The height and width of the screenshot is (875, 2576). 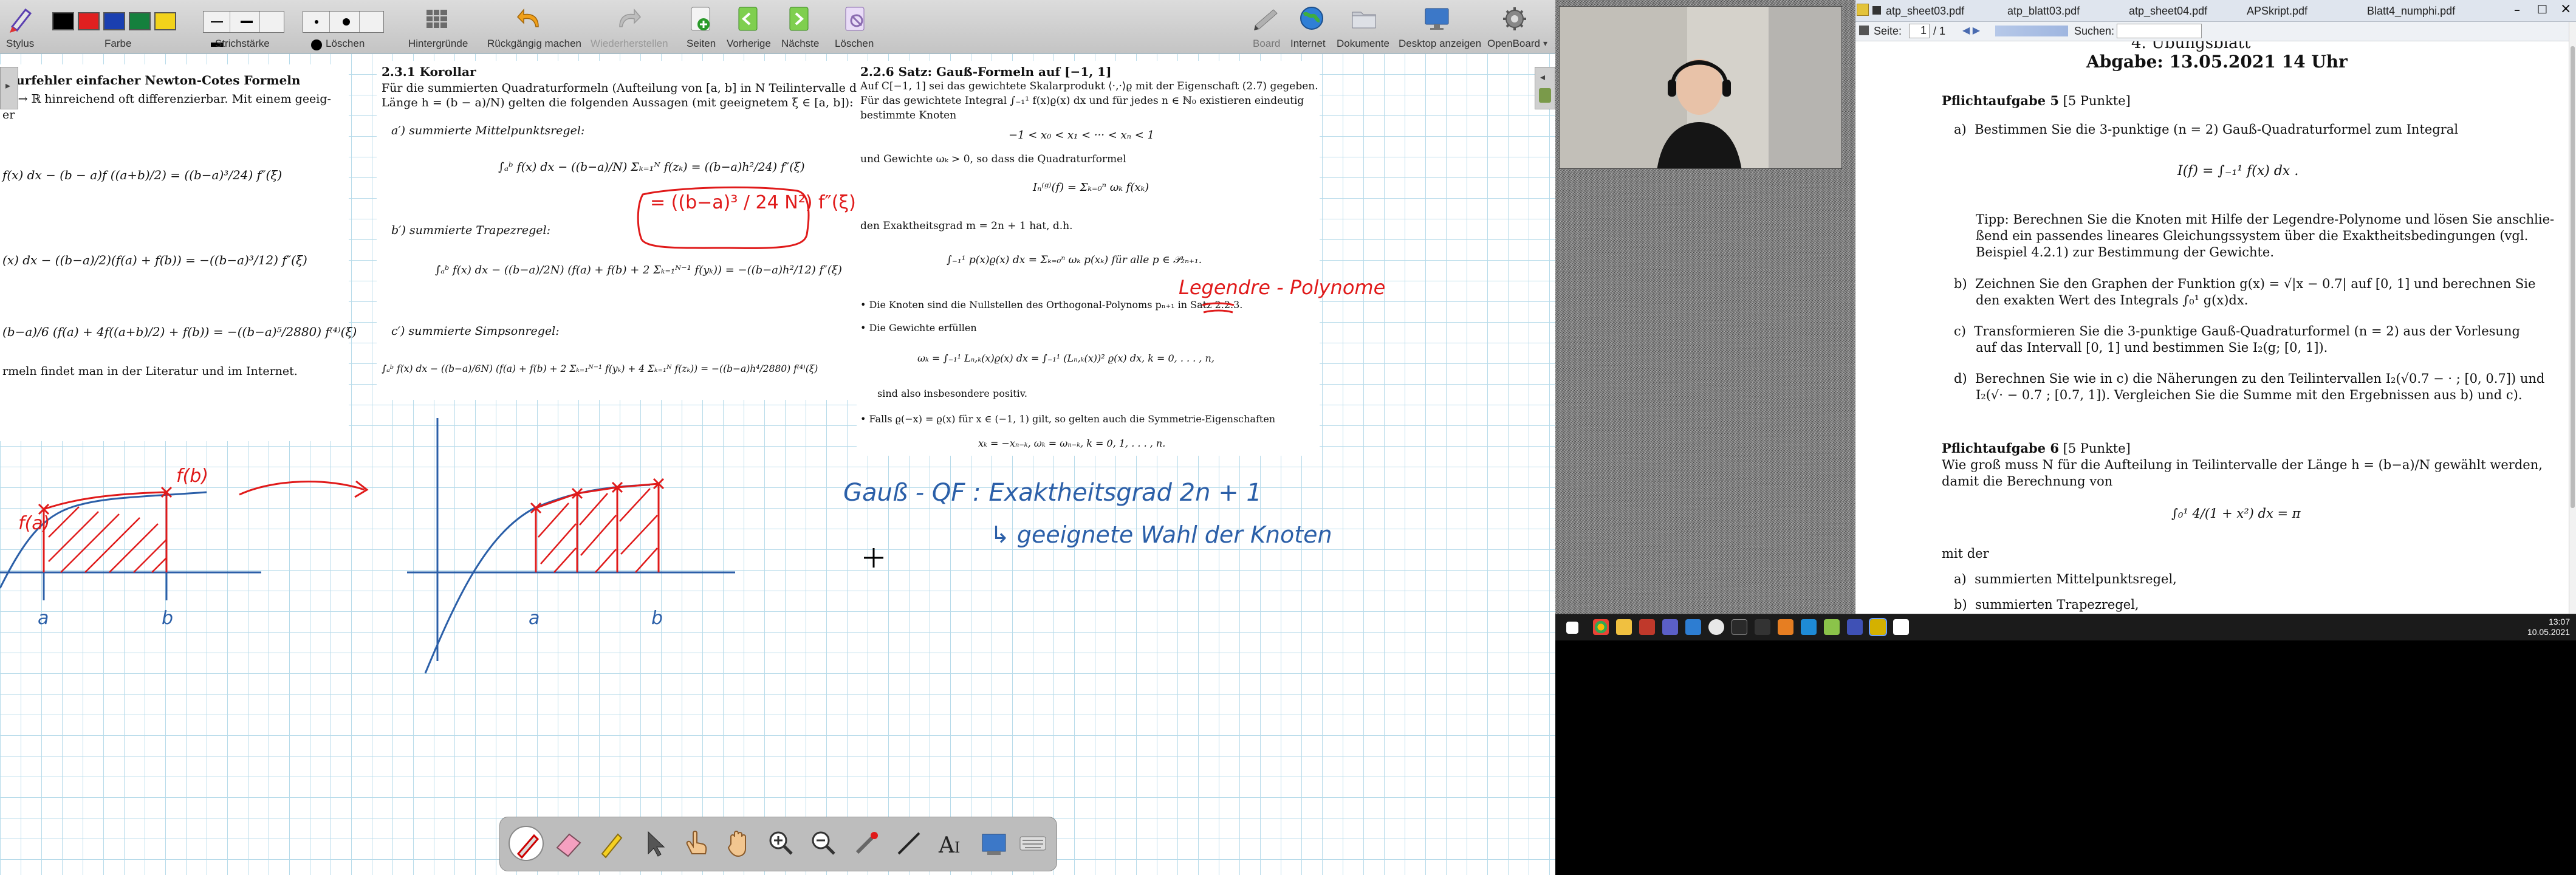 I want to click on board-mode-icon, so click(x=1266, y=18).